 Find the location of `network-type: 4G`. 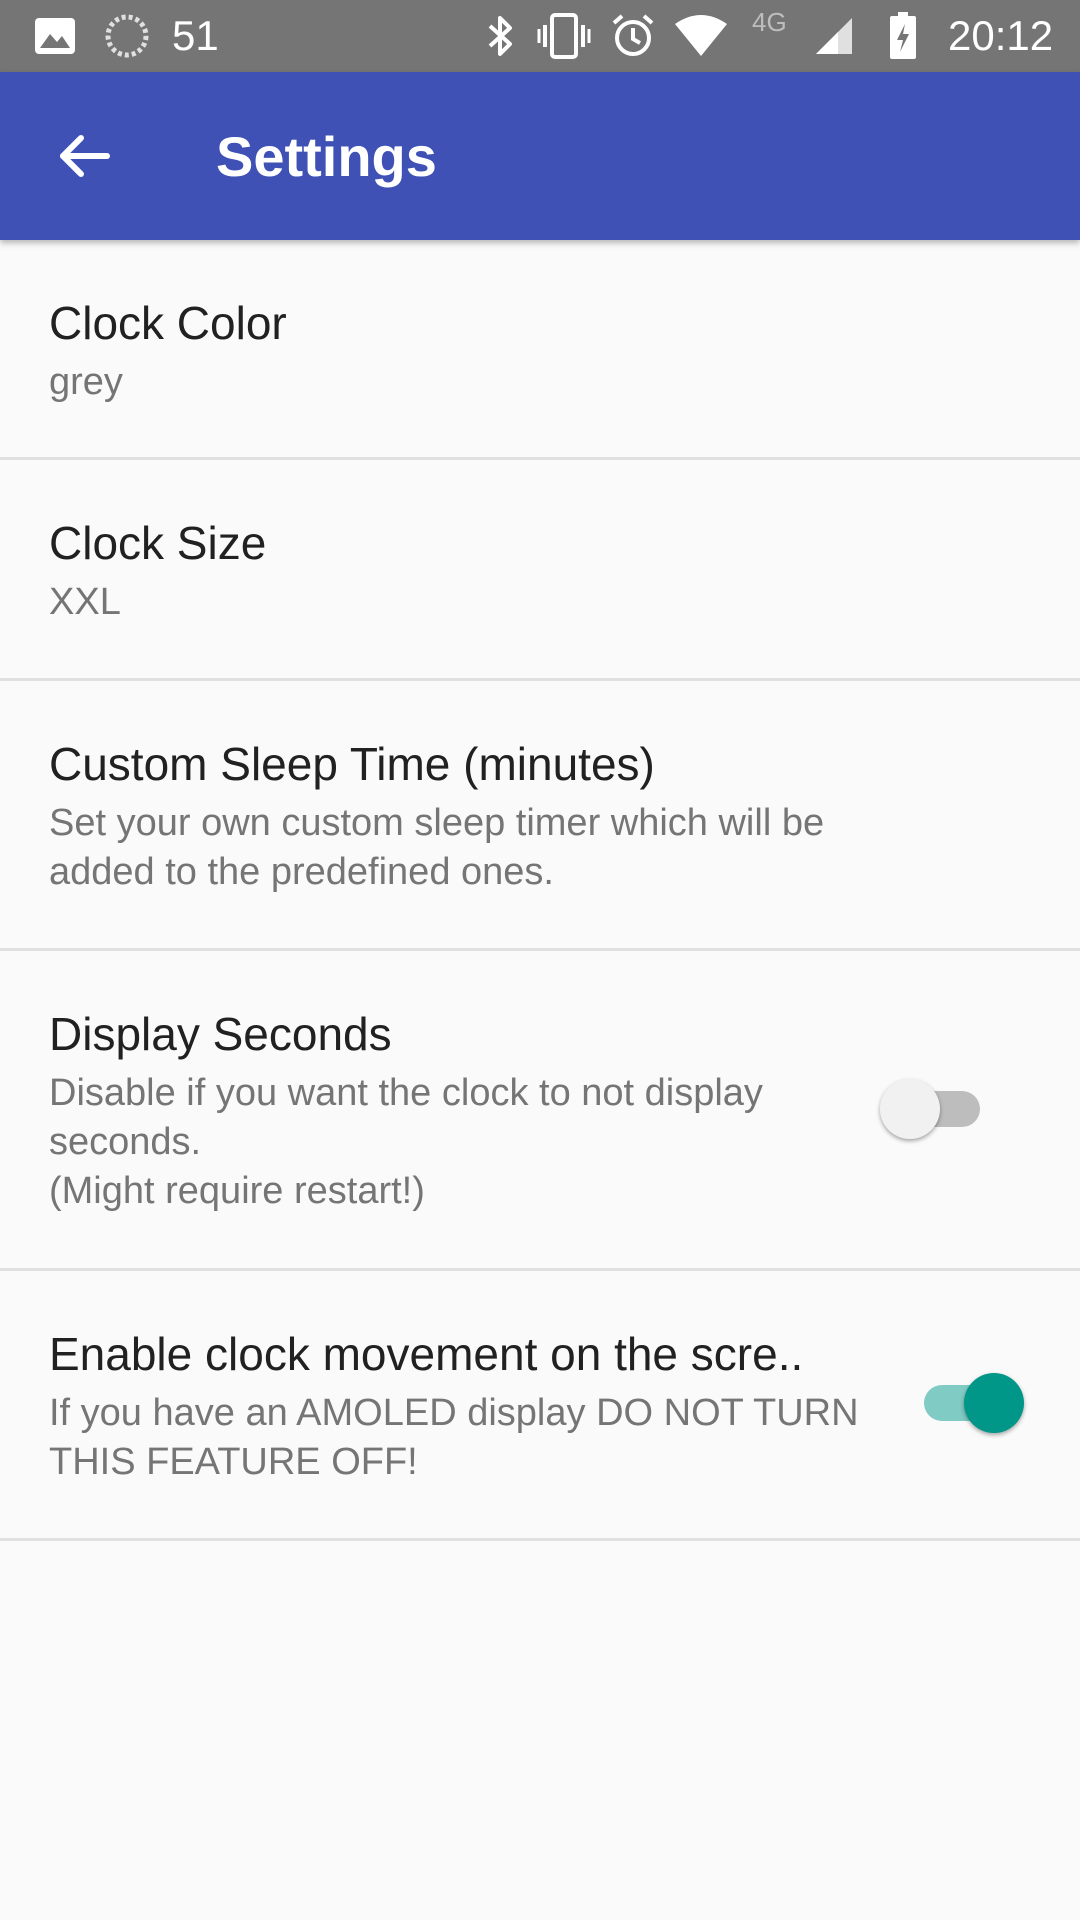

network-type: 4G is located at coordinates (769, 21).